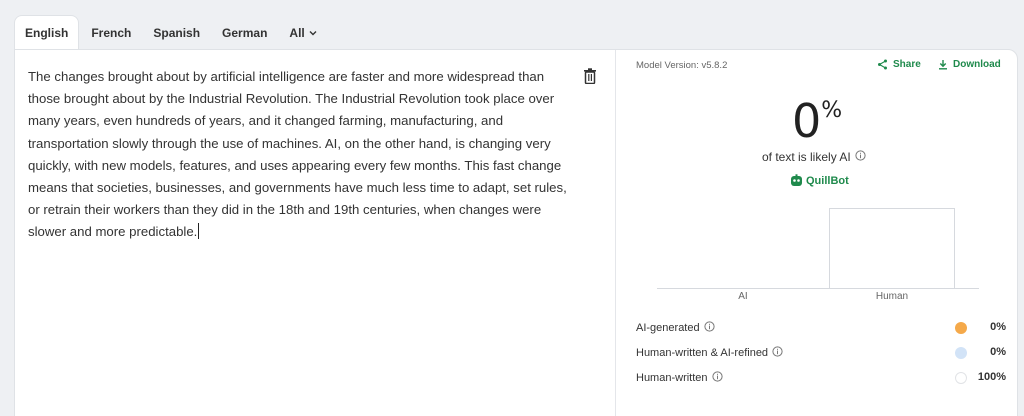 The width and height of the screenshot is (1024, 416). I want to click on breakdown-label: AI-generated, so click(675, 328).